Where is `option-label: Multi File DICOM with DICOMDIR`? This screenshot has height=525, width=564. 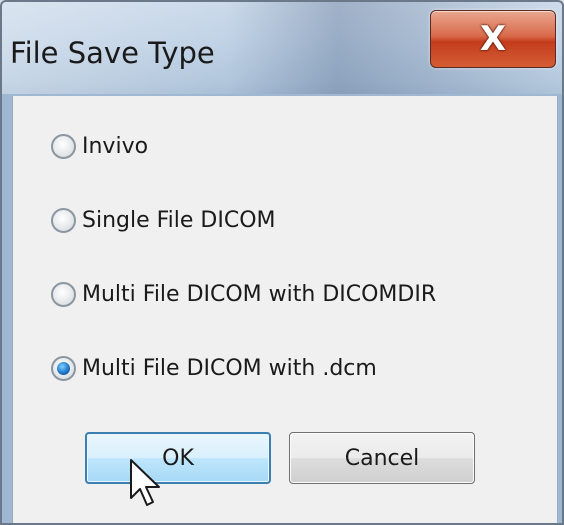 option-label: Multi File DICOM with DICOMDIR is located at coordinates (259, 294).